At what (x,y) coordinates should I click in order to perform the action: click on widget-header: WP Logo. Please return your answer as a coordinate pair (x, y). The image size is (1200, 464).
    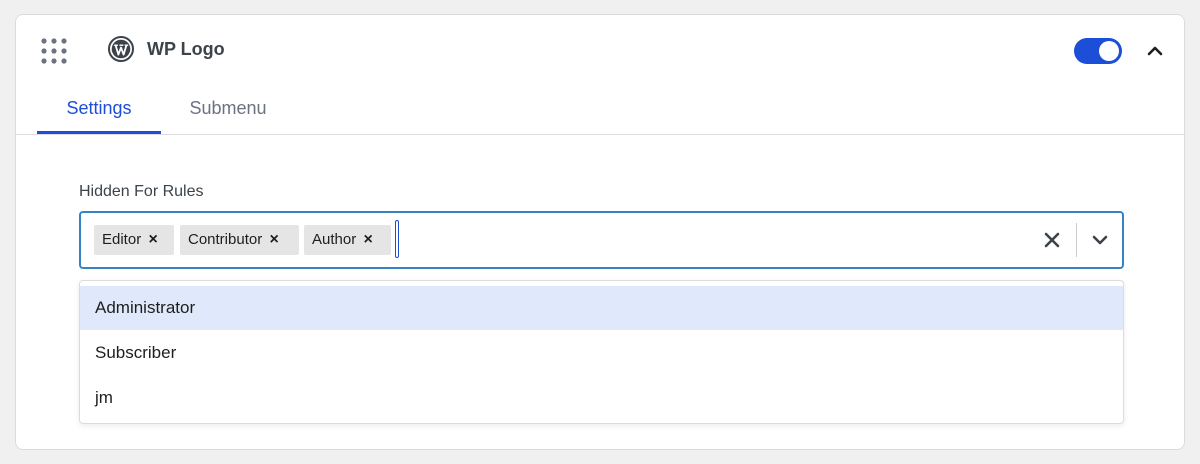
    Looking at the image, I should click on (600, 50).